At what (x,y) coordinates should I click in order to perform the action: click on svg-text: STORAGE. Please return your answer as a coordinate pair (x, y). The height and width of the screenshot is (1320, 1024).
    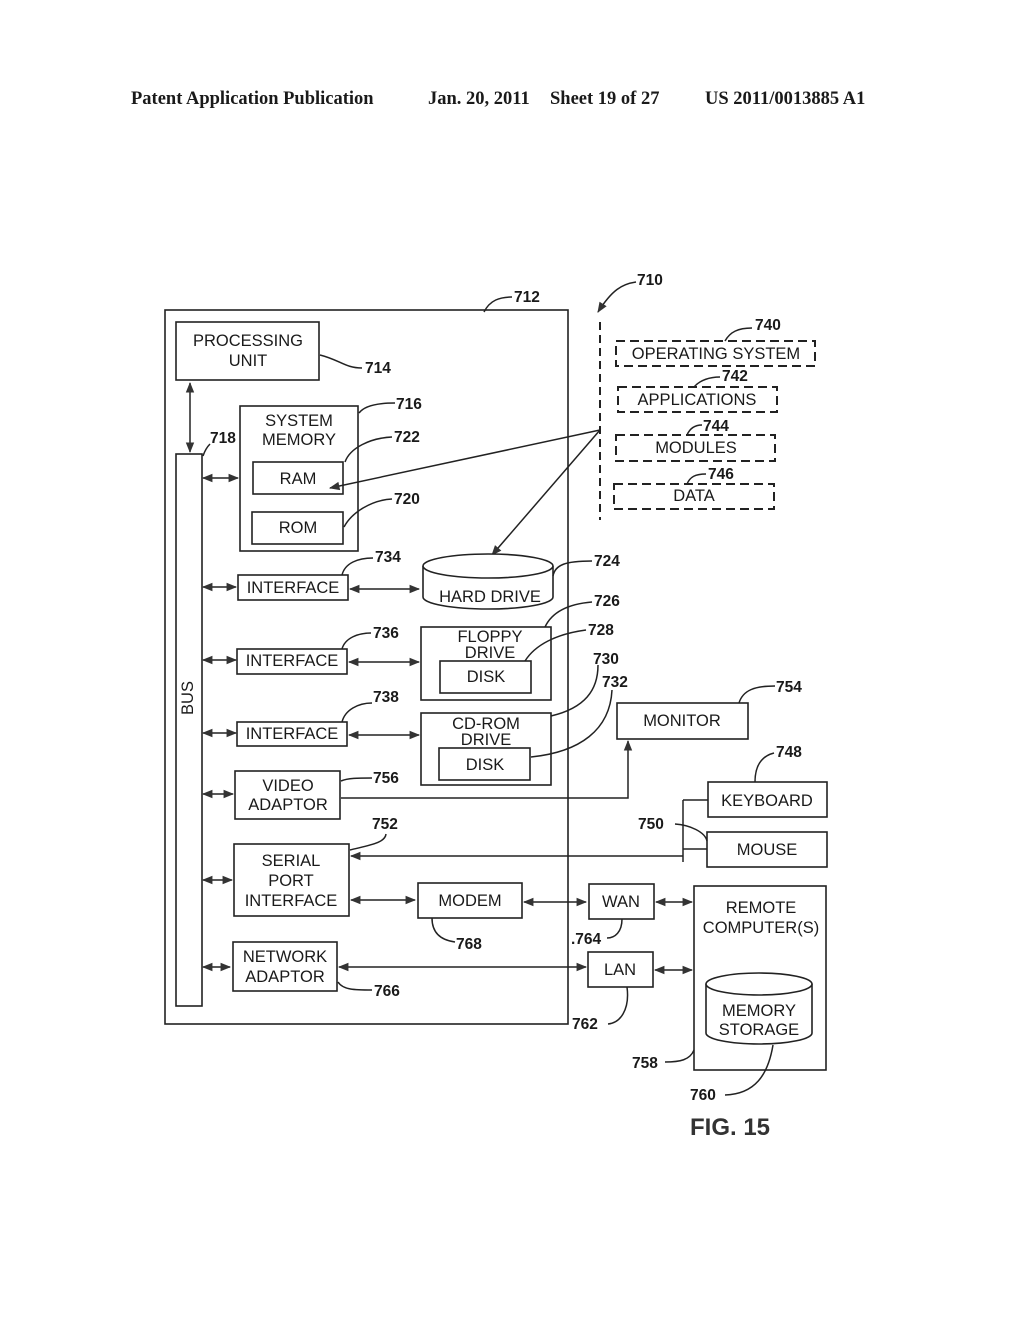
    Looking at the image, I should click on (759, 1030).